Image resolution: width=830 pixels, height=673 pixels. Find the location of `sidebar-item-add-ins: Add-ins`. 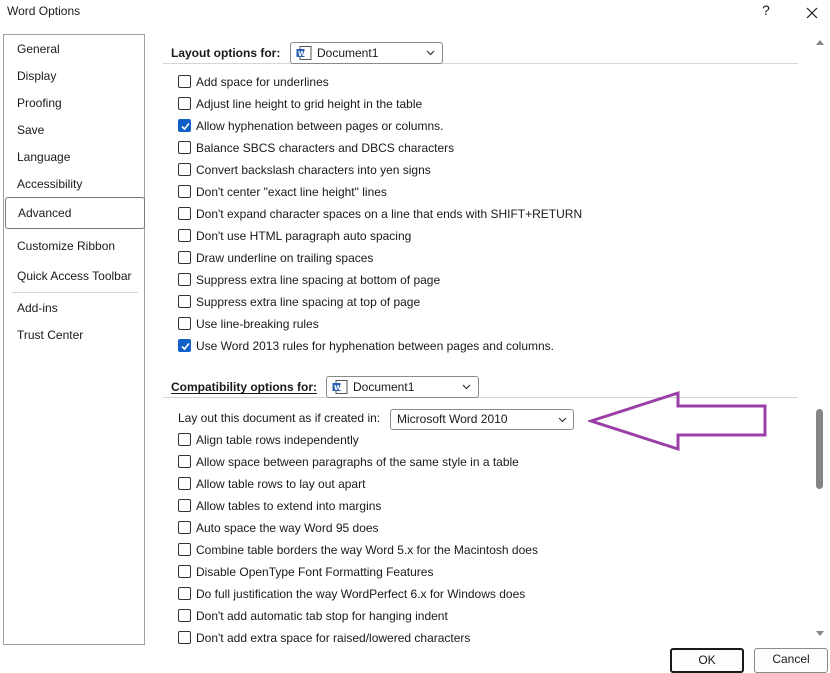

sidebar-item-add-ins: Add-ins is located at coordinates (74, 308).